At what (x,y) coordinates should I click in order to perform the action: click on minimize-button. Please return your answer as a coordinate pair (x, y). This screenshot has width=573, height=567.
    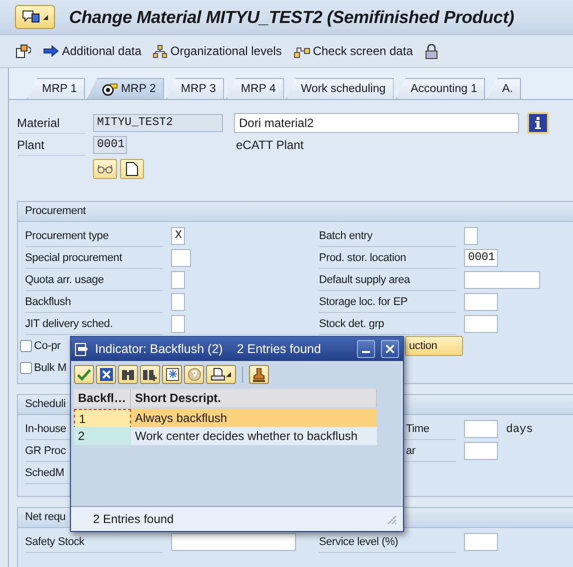
    Looking at the image, I should click on (366, 349).